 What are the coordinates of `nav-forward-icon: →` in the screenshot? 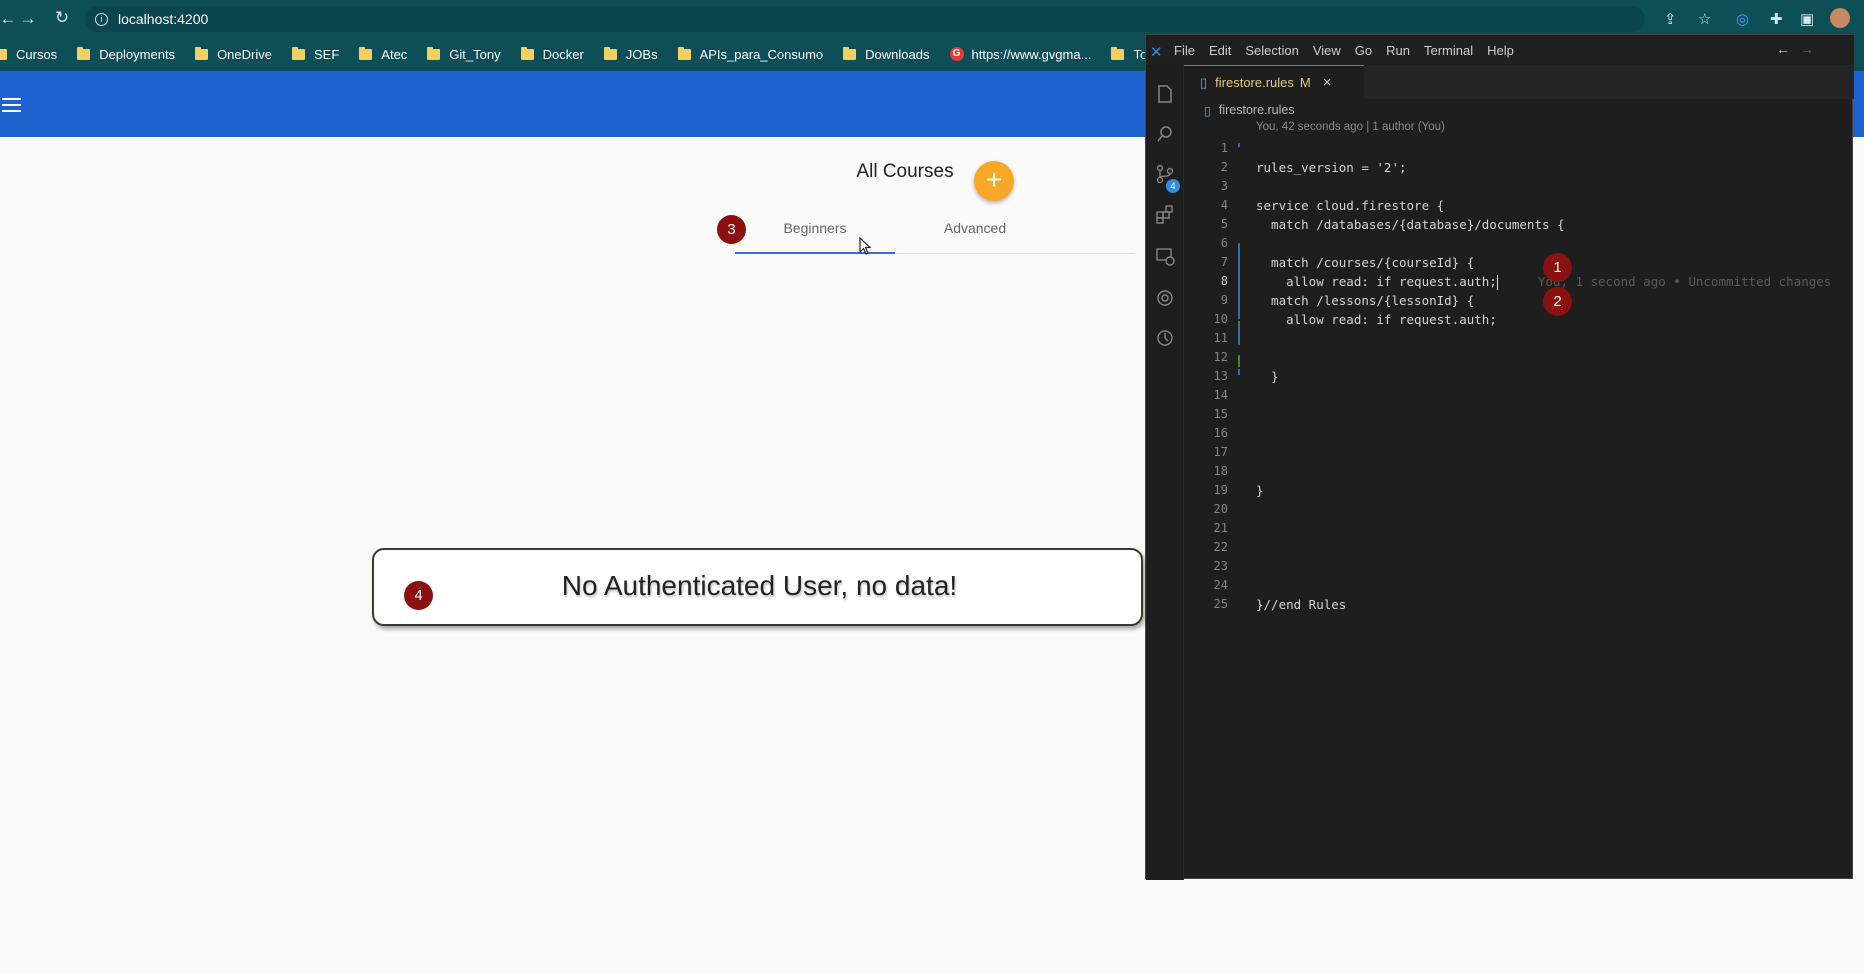 It's located at (1807, 49).